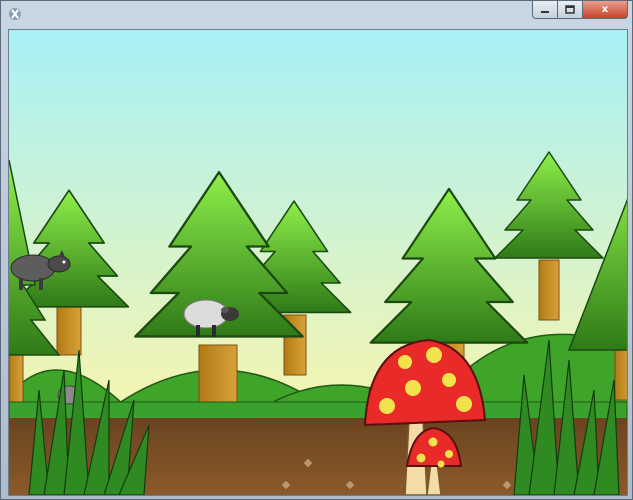 The height and width of the screenshot is (500, 633). I want to click on close-button: x, so click(605, 10).